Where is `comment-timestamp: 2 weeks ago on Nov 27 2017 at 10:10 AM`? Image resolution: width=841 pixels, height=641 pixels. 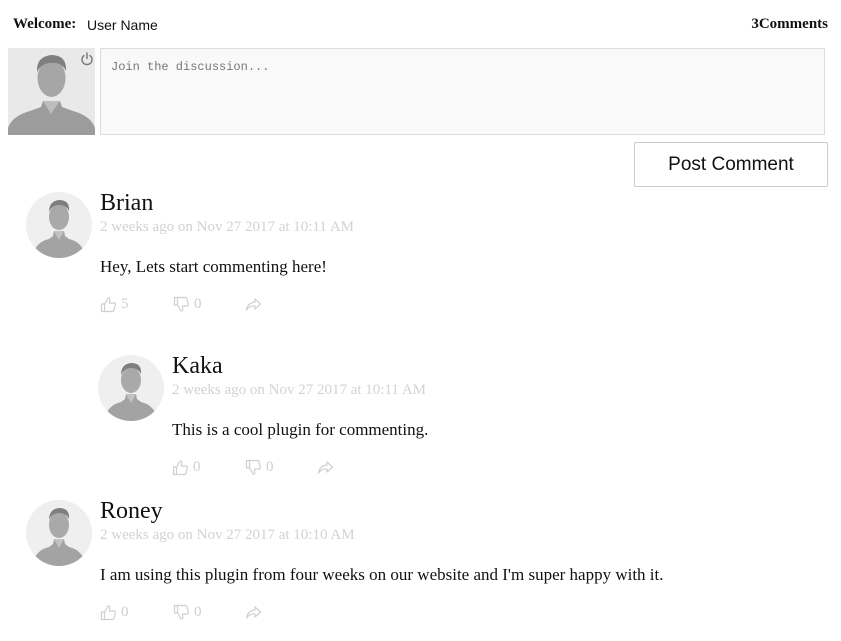
comment-timestamp: 2 weeks ago on Nov 27 2017 at 10:10 AM is located at coordinates (227, 535).